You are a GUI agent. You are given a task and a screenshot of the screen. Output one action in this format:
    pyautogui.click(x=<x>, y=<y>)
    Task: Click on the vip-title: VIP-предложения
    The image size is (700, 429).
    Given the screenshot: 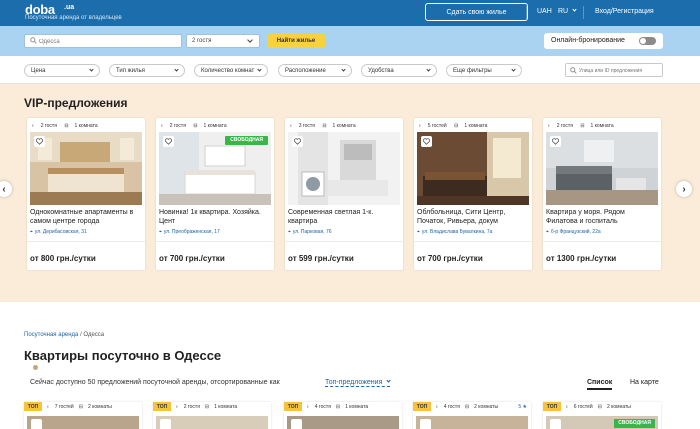 What is the action you would take?
    pyautogui.click(x=76, y=103)
    